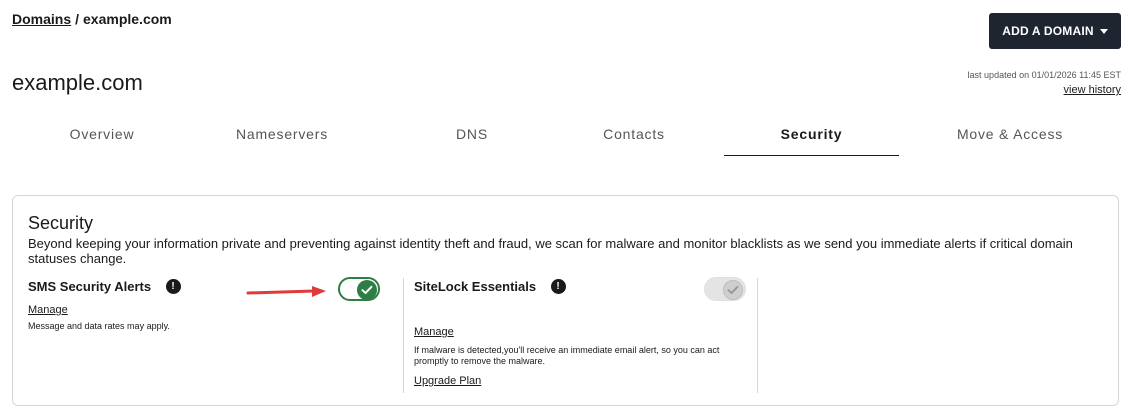  Describe the element at coordinates (282, 136) in the screenshot. I see `tab-nameservers: Nameservers` at that location.